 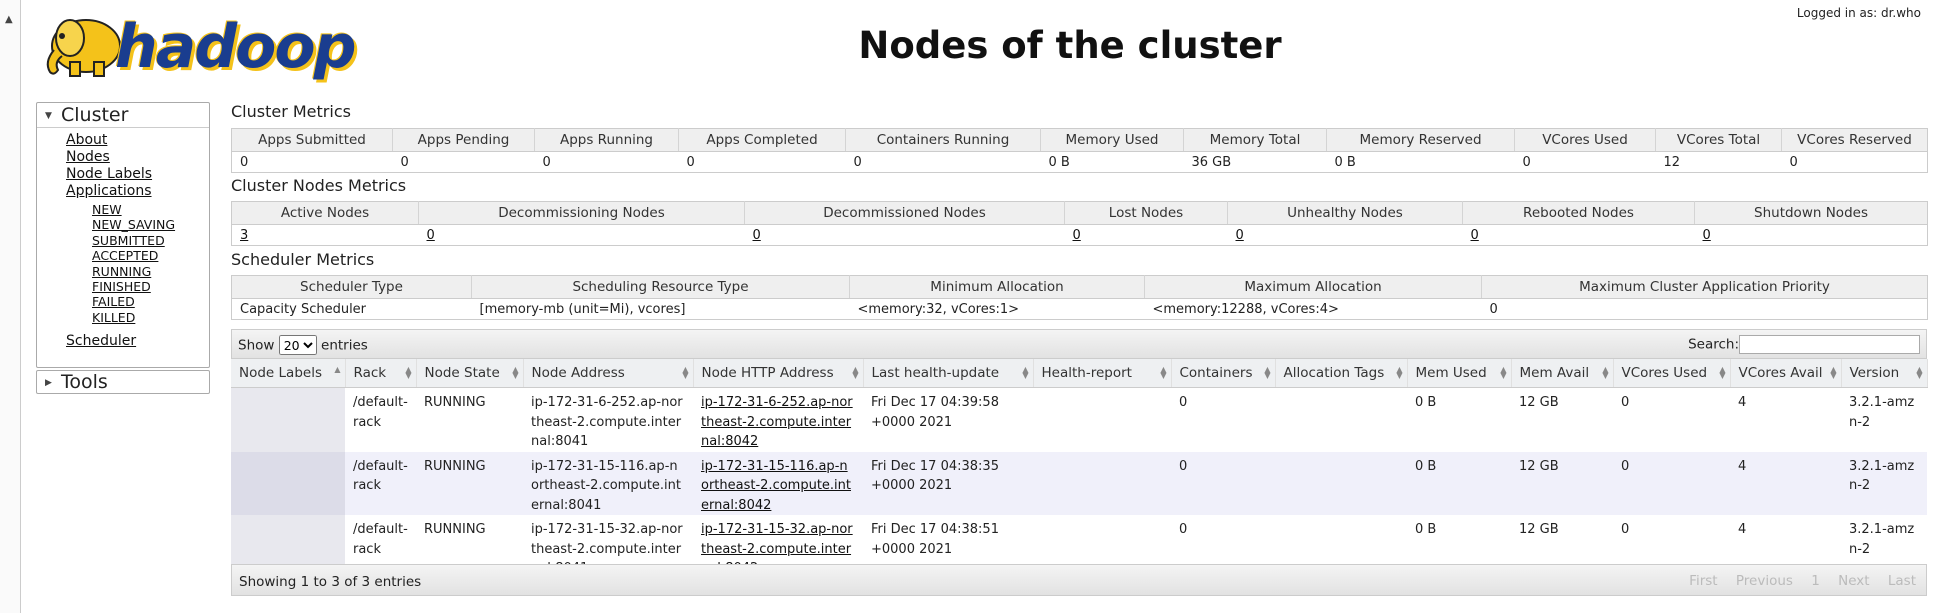 What do you see at coordinates (10, 306) in the screenshot?
I see `page-scrollbar: ▲` at bounding box center [10, 306].